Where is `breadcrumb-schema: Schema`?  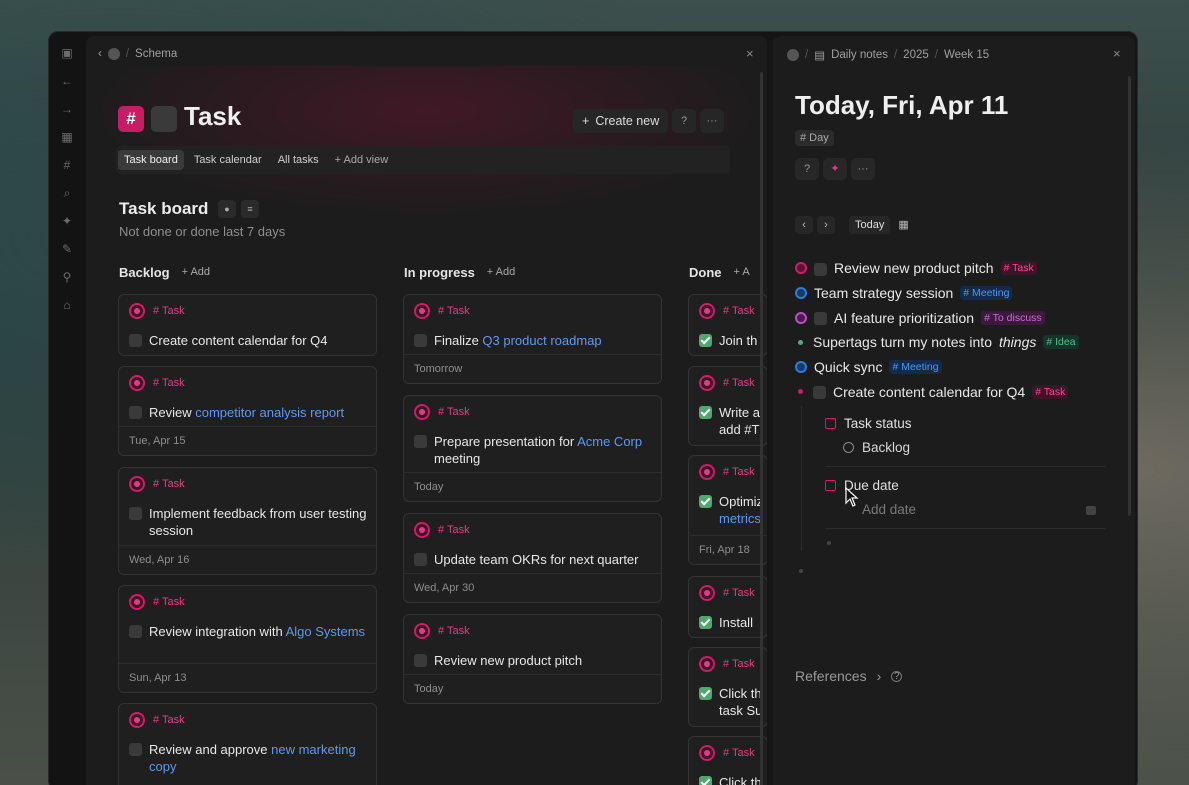
breadcrumb-schema: Schema is located at coordinates (156, 54).